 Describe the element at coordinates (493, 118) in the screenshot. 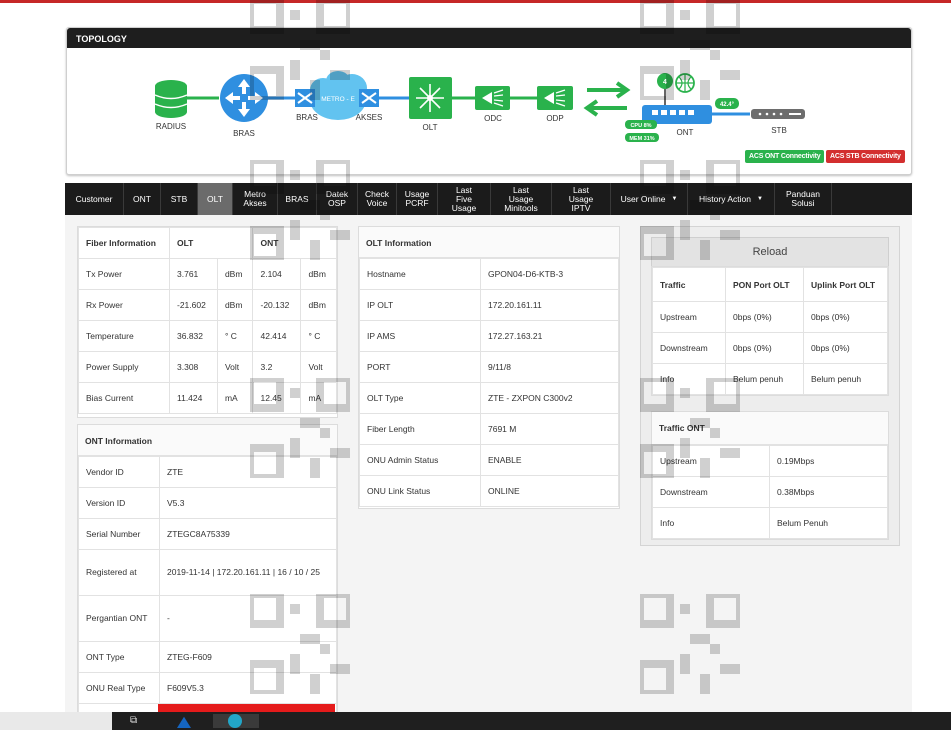

I see `node-label-odc: ODC` at that location.